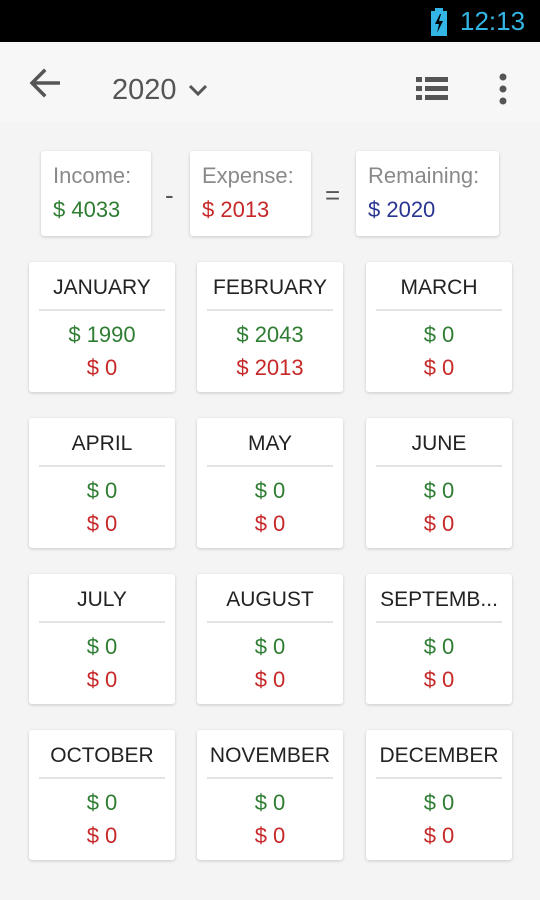 The height and width of the screenshot is (900, 540). What do you see at coordinates (102, 287) in the screenshot?
I see `month-name: JANUARY` at bounding box center [102, 287].